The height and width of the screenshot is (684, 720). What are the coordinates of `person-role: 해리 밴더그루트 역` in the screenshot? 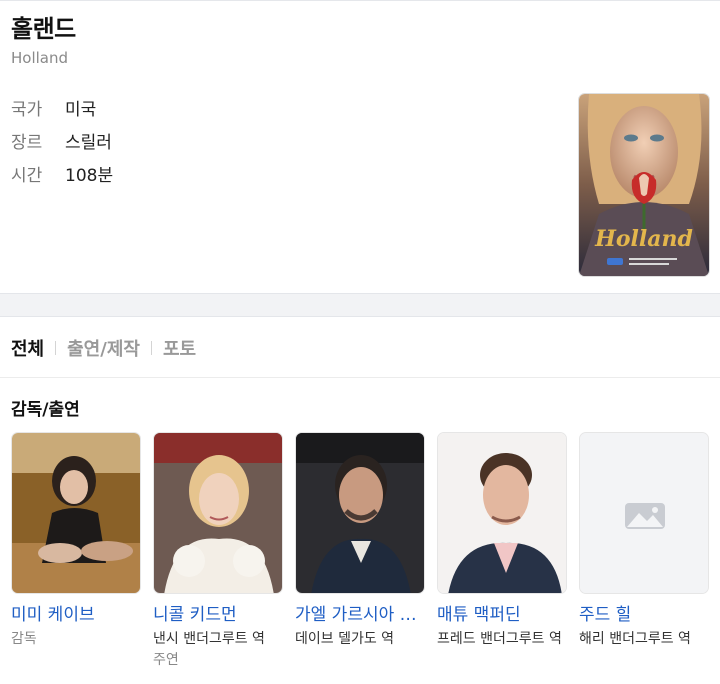 It's located at (635, 639).